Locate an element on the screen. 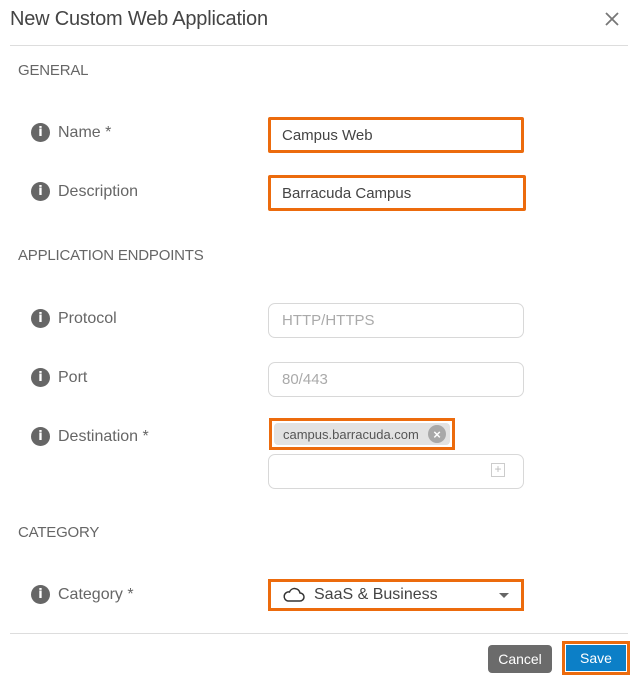 The width and height of the screenshot is (638, 678). close-icon is located at coordinates (612, 19).